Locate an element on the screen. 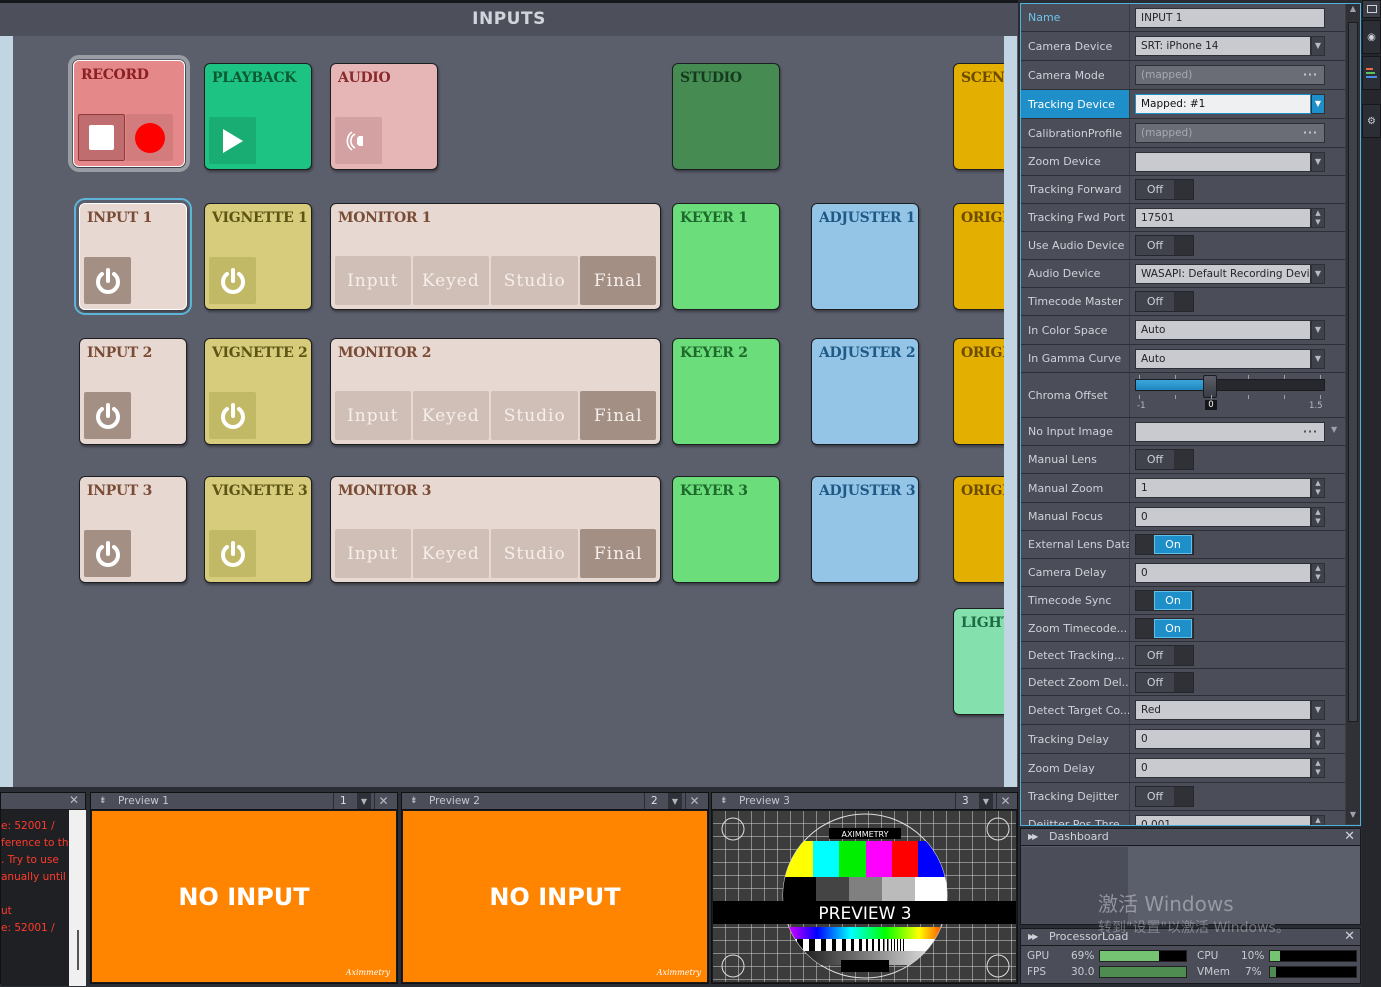  property-label: Tracking Forward is located at coordinates (1075, 189).